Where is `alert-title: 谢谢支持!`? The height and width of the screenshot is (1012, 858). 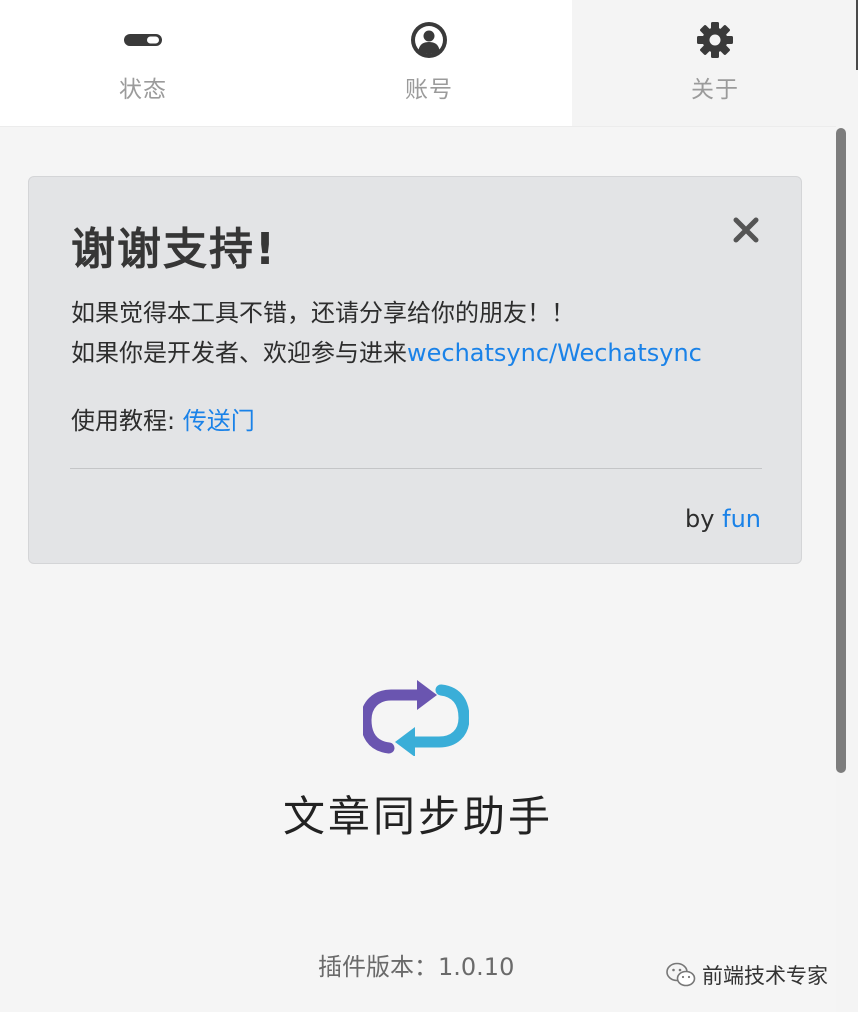 alert-title: 谢谢支持! is located at coordinates (174, 249).